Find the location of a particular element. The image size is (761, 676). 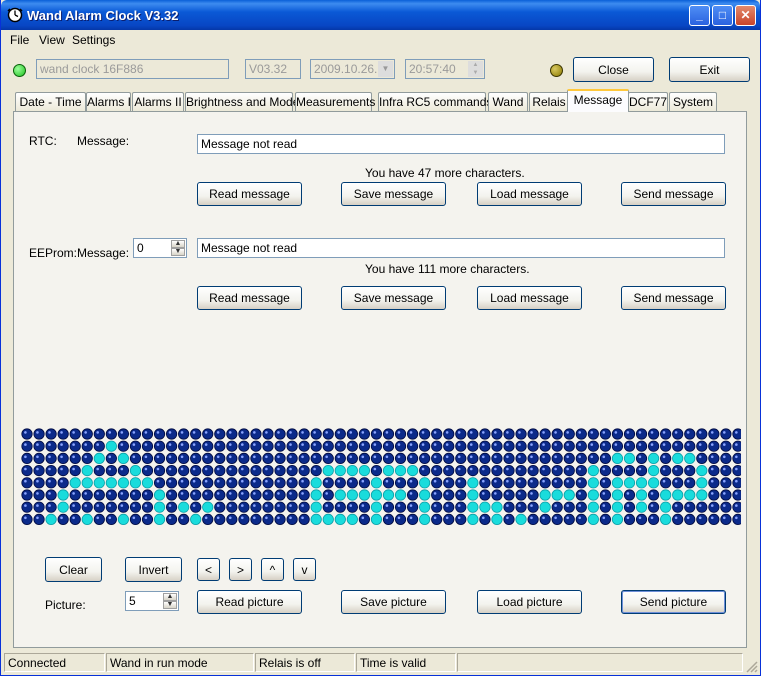

shift-right-button: > is located at coordinates (240, 569).